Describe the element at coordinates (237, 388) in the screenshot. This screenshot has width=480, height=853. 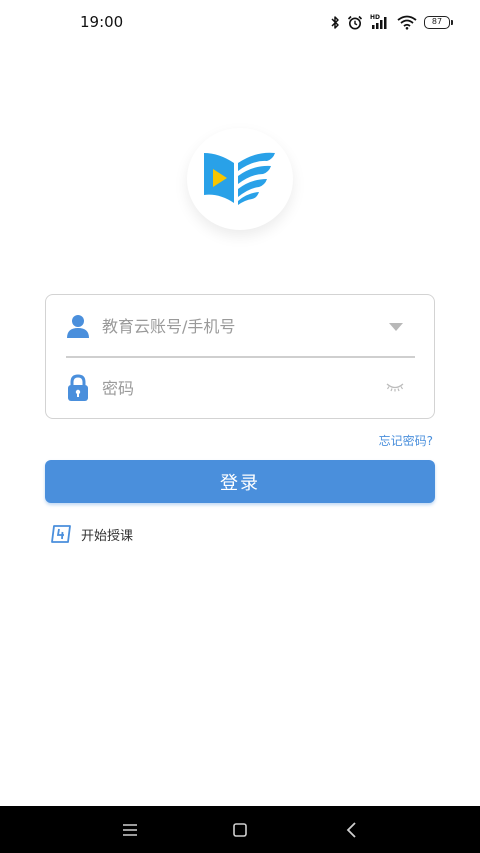
I see `password-input` at that location.